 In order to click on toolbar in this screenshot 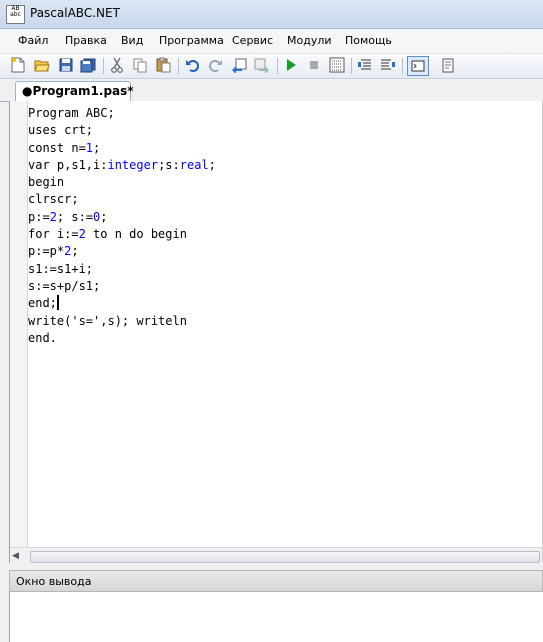, I will do `click(271, 66)`.